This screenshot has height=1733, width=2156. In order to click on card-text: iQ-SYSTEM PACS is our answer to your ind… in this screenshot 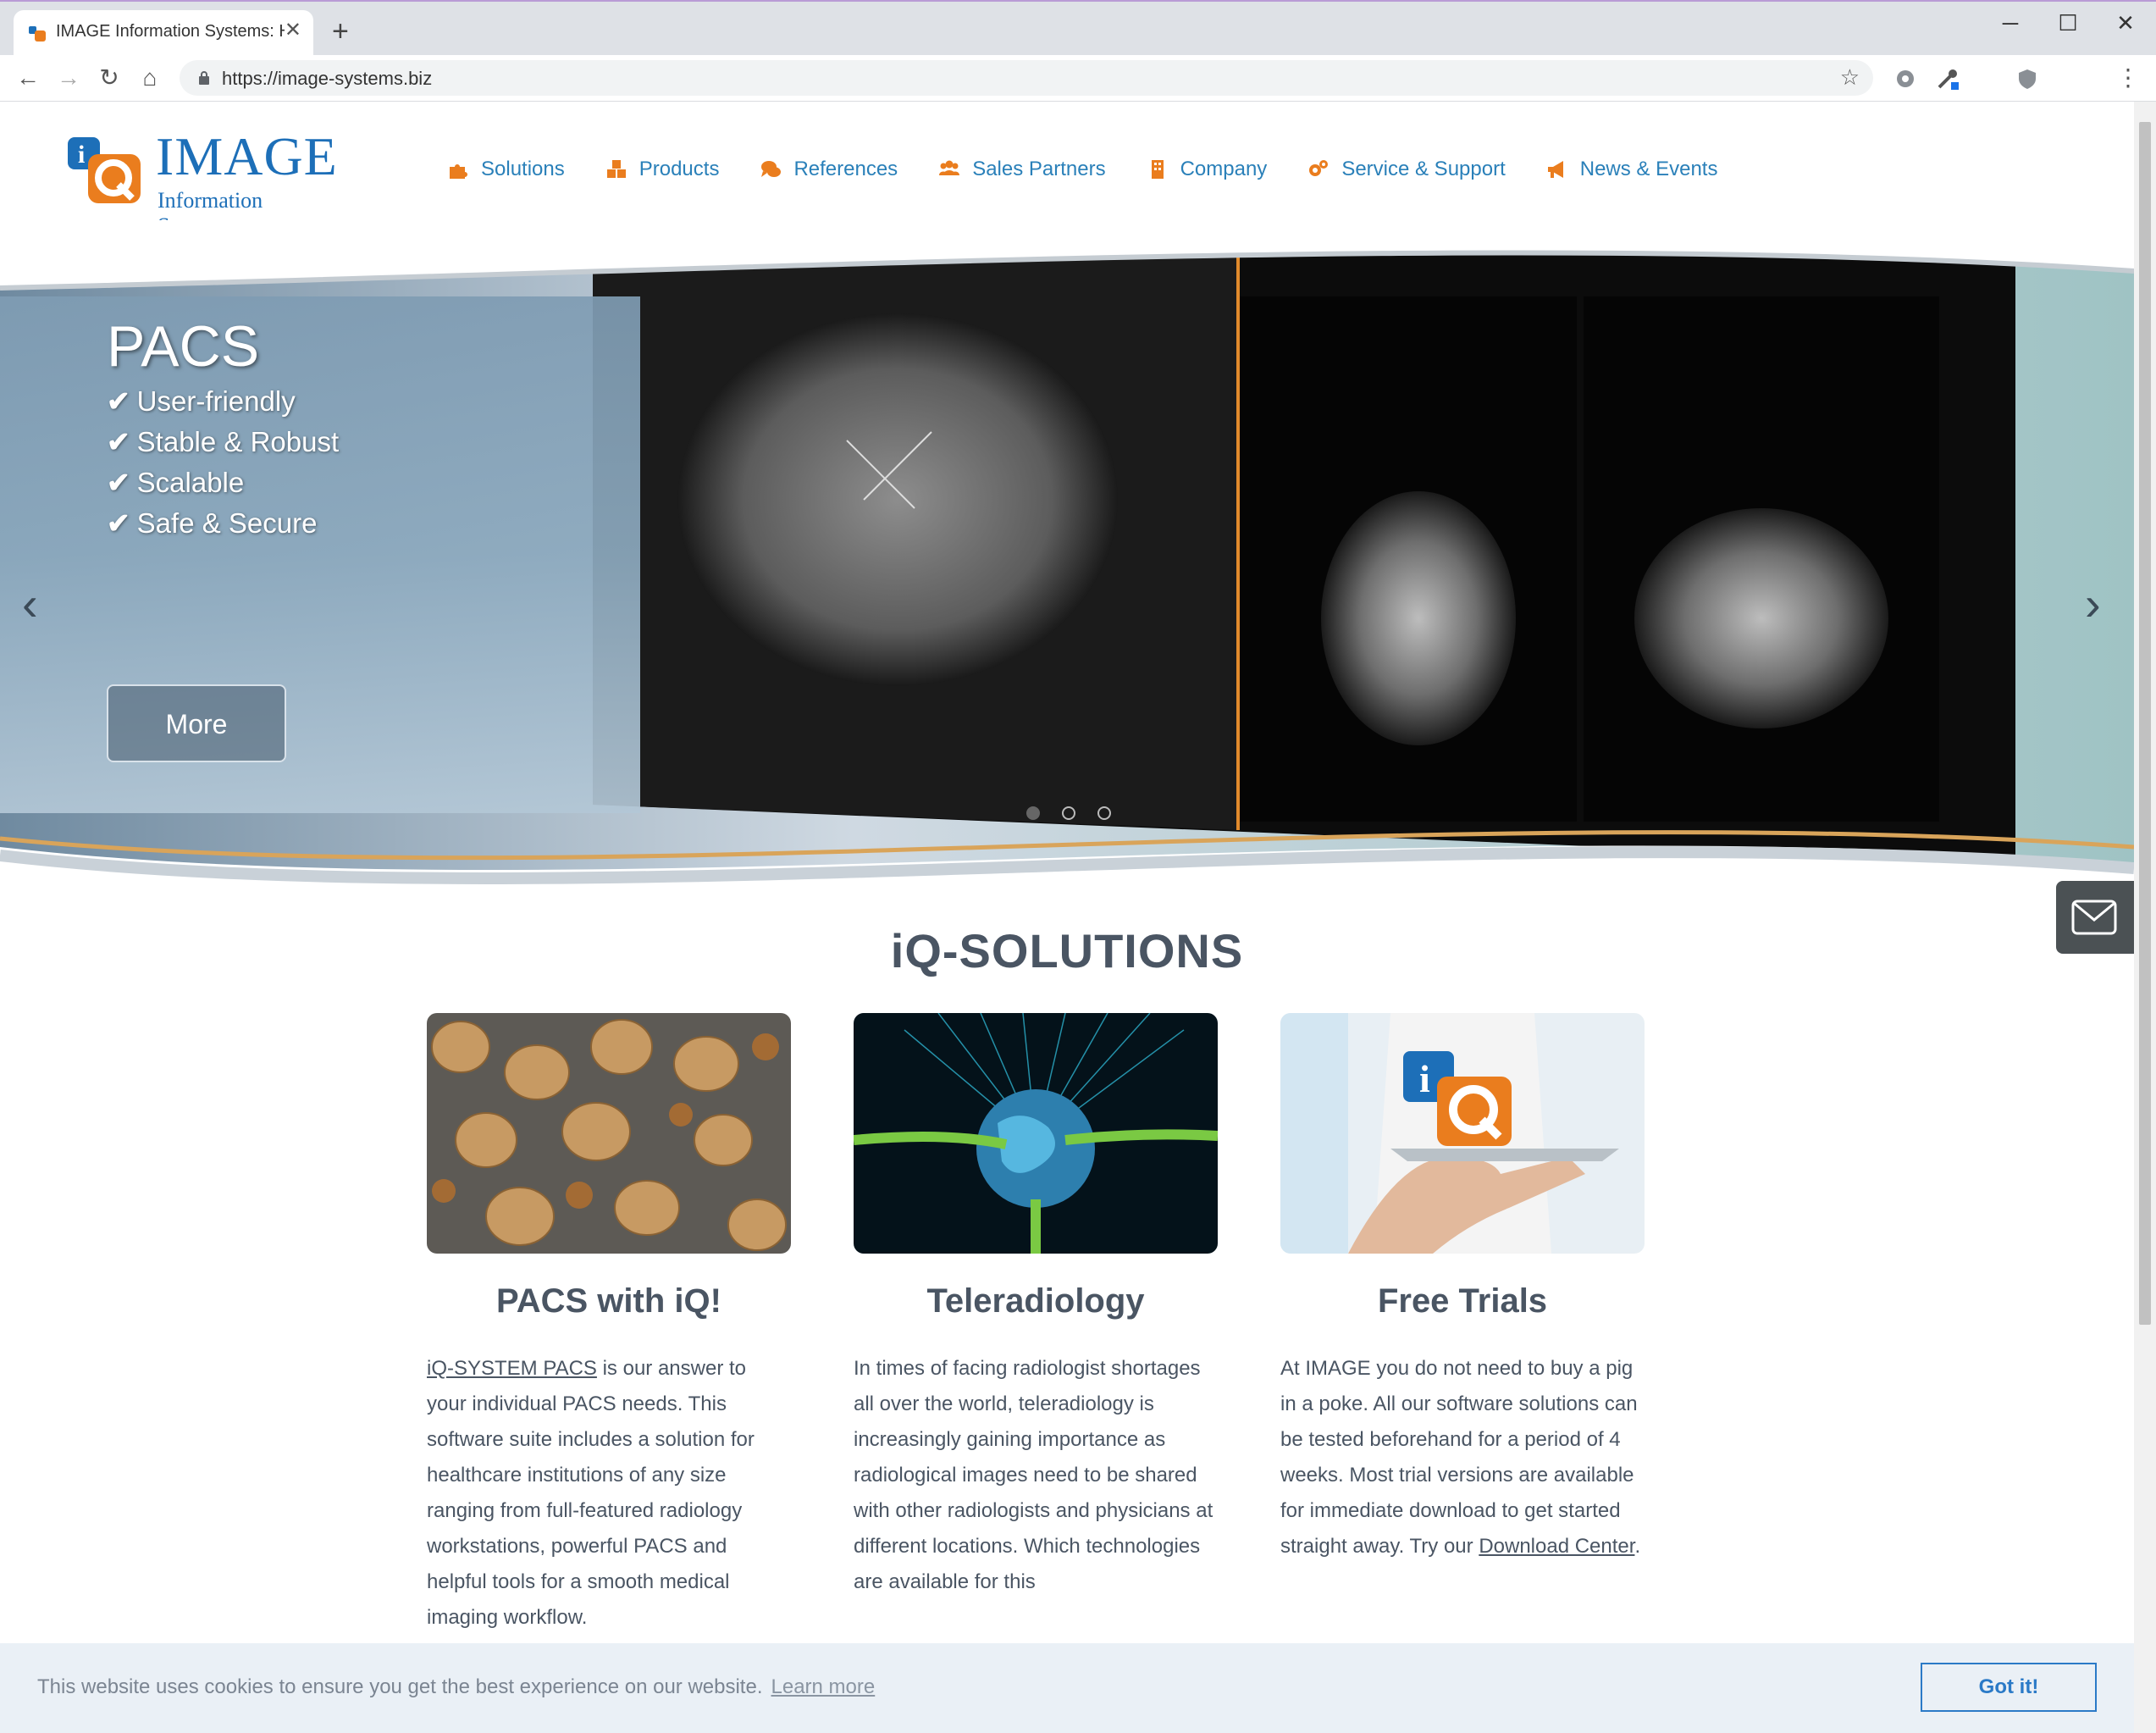, I will do `click(591, 1493)`.